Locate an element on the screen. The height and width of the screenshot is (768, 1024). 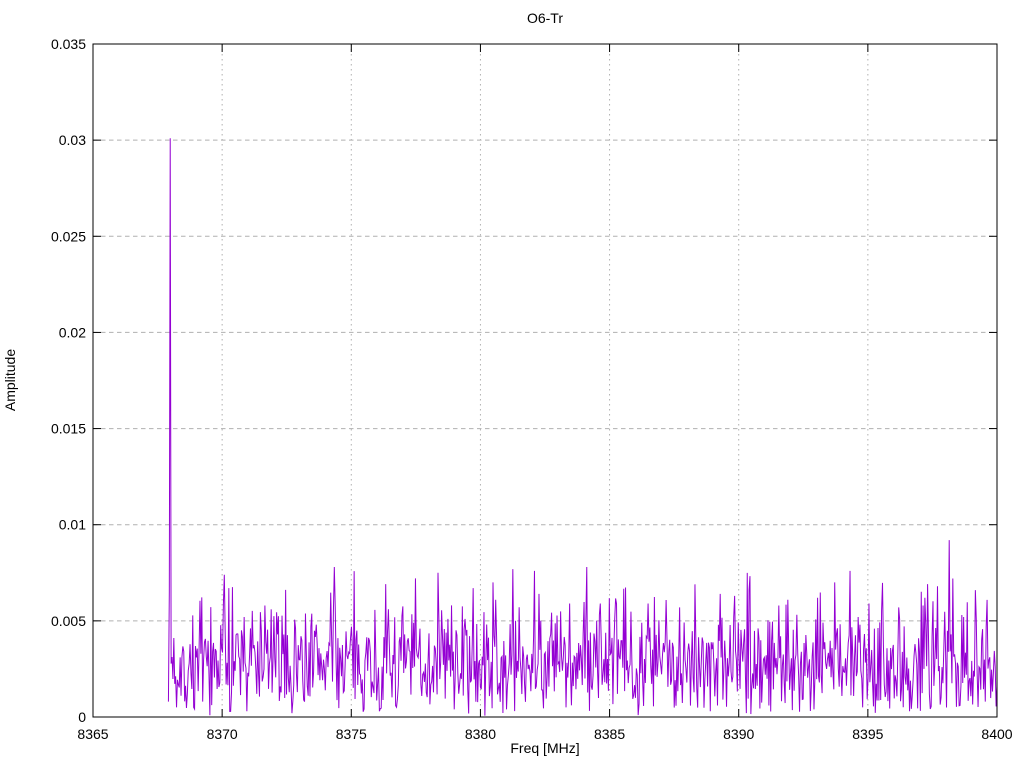
svg-text: 0.03 is located at coordinates (72, 140).